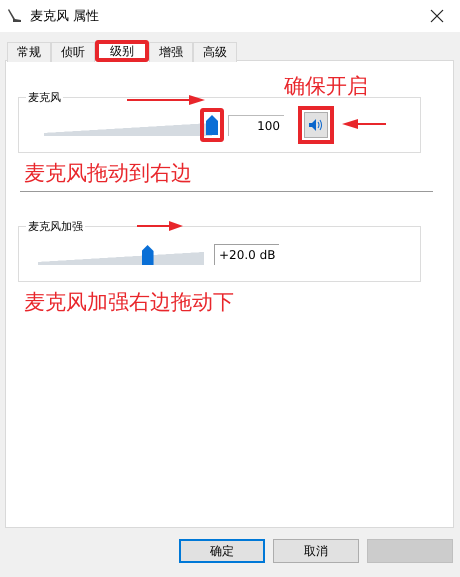 The image size is (460, 577). What do you see at coordinates (215, 52) in the screenshot?
I see `tab: 高级` at bounding box center [215, 52].